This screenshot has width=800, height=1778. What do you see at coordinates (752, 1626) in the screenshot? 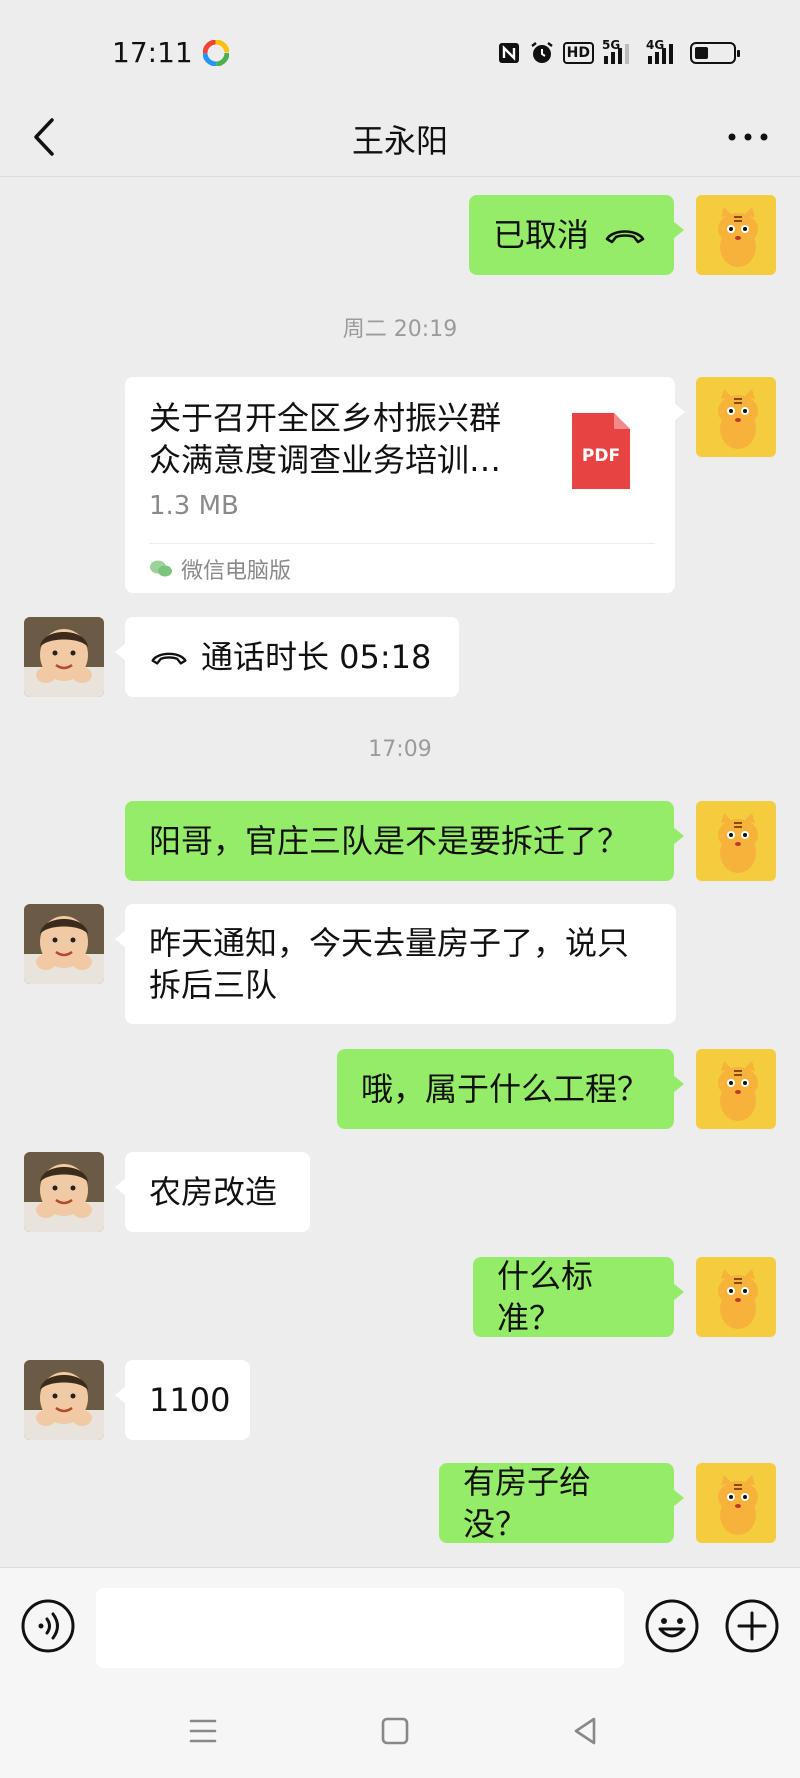
I see `more-functions-plus-icon` at bounding box center [752, 1626].